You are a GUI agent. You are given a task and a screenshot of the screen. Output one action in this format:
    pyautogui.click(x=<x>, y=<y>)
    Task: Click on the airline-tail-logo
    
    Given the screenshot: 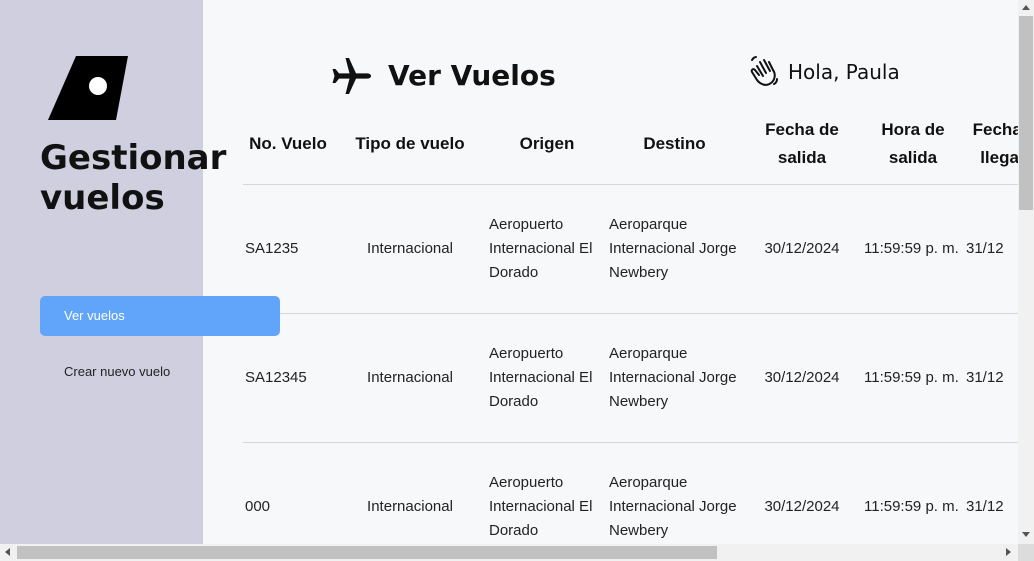 What is the action you would take?
    pyautogui.click(x=88, y=88)
    